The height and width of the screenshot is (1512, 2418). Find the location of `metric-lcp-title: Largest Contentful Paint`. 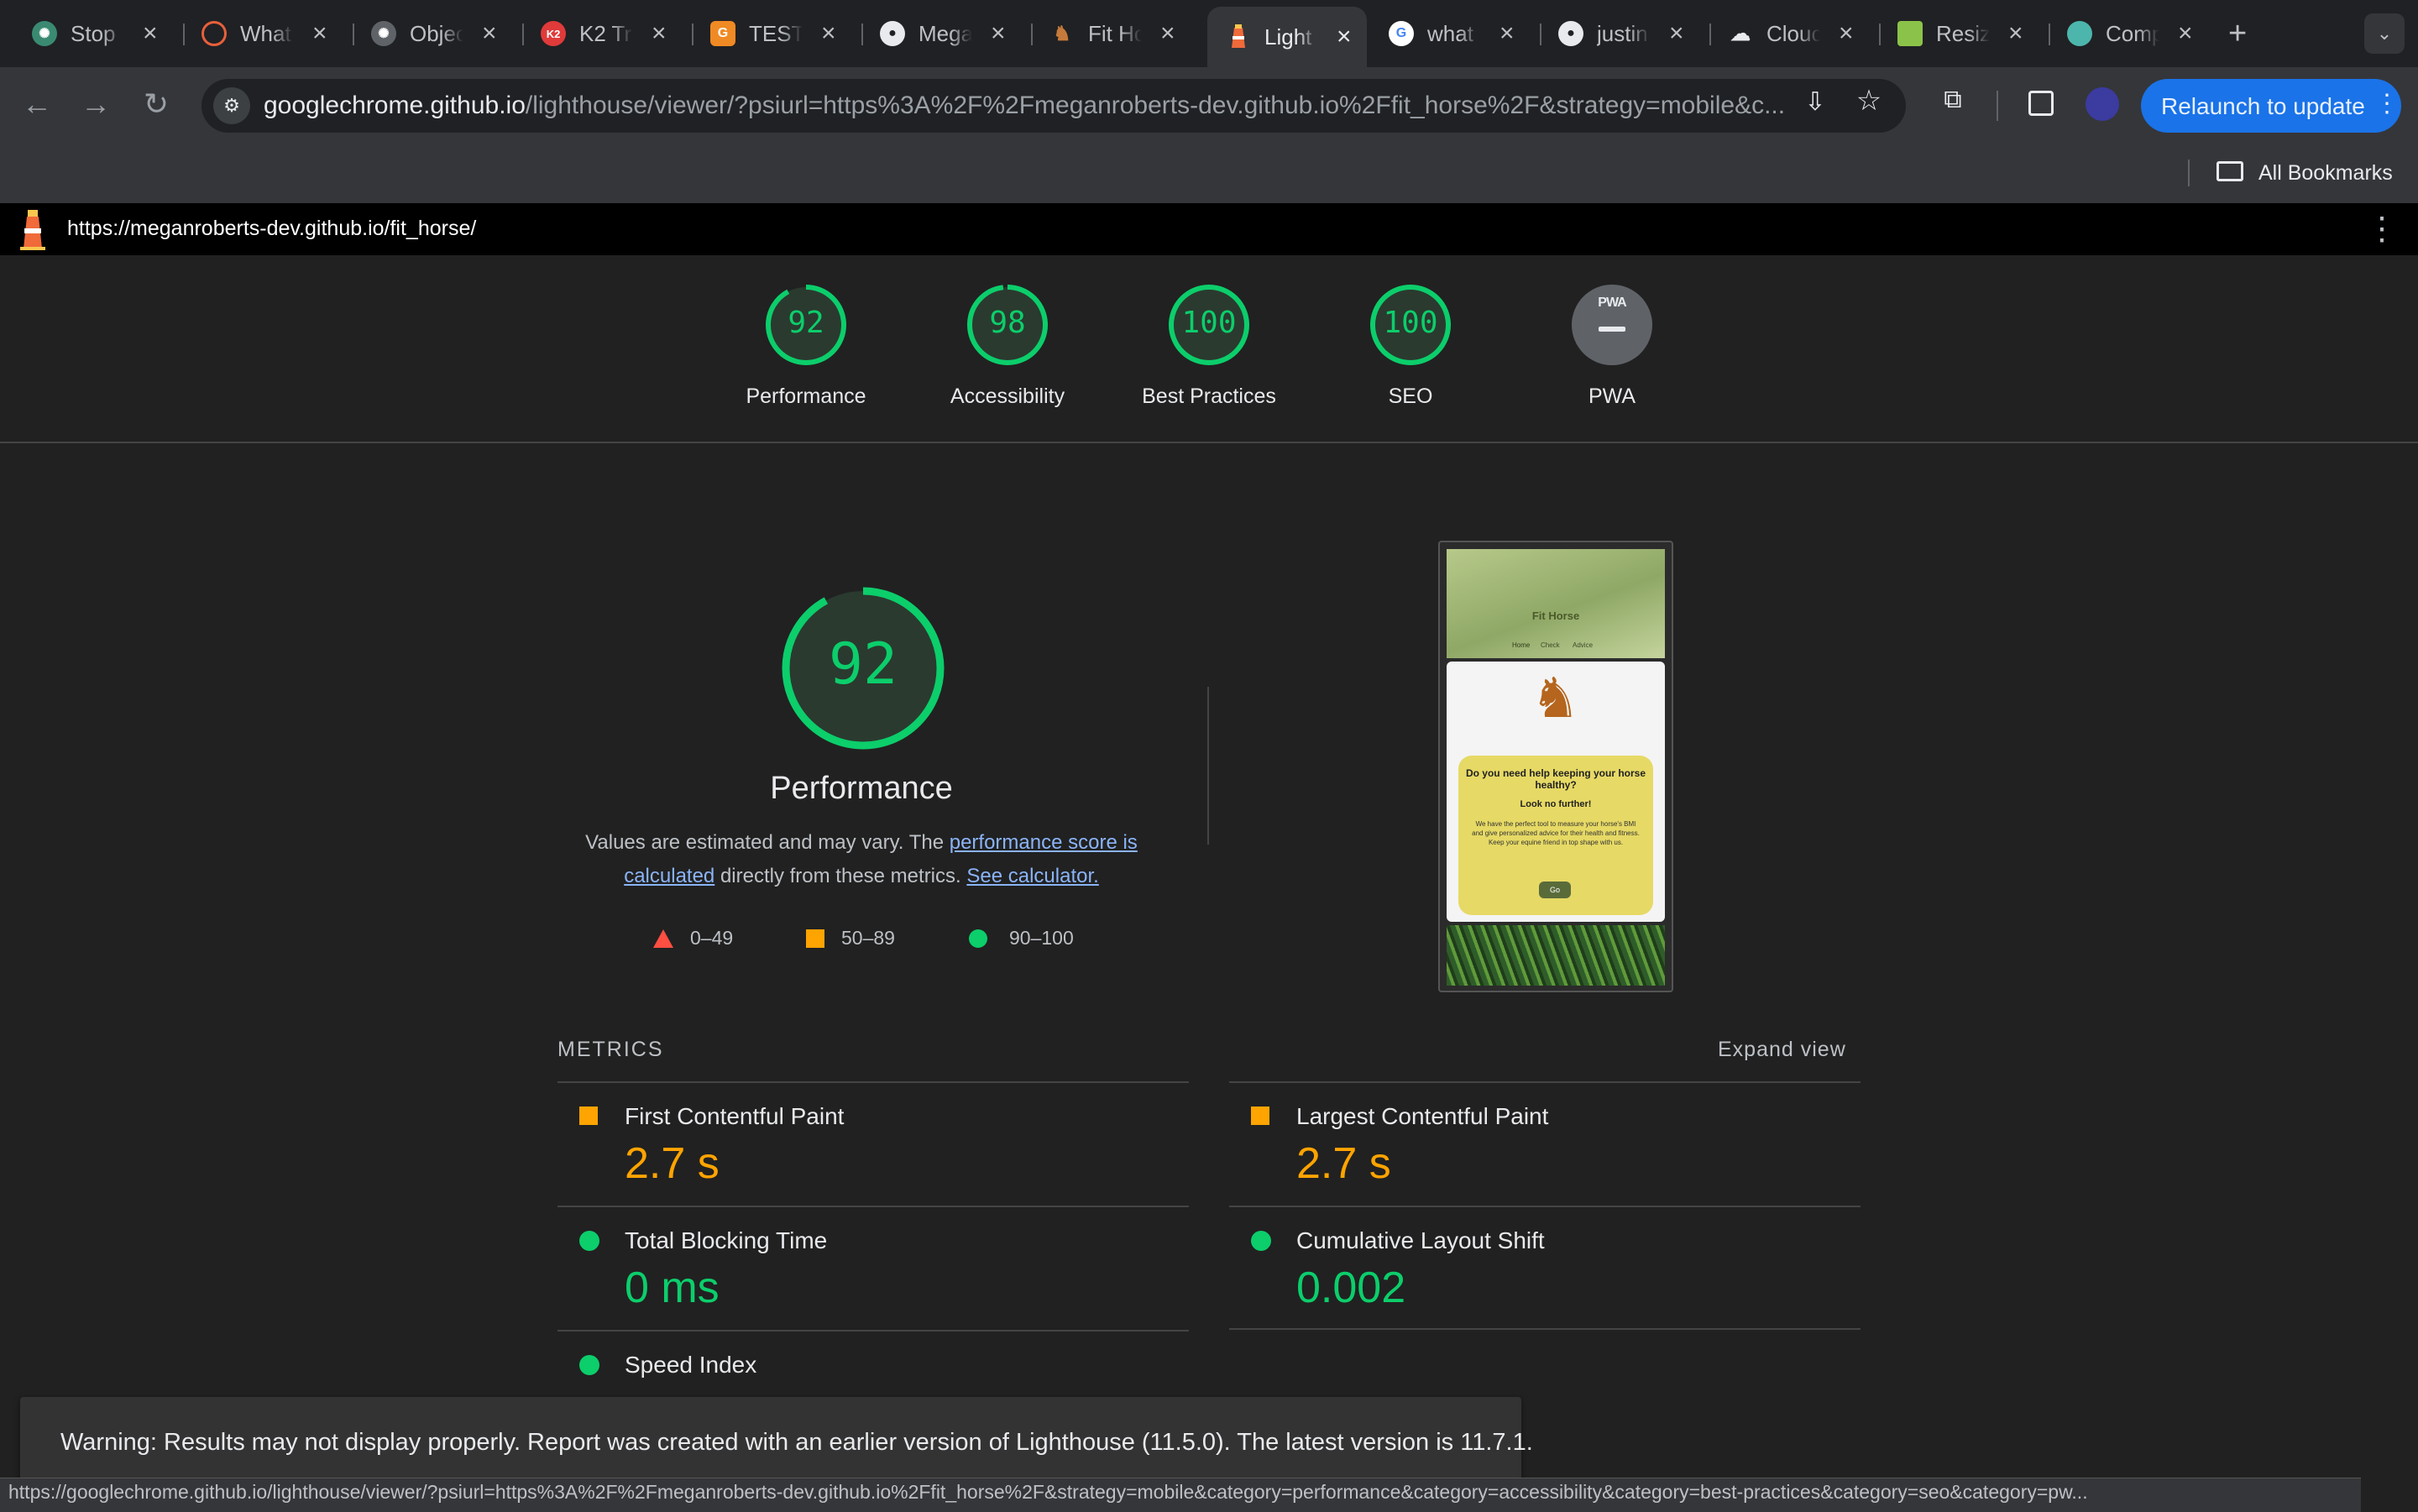

metric-lcp-title: Largest Contentful Paint is located at coordinates (1422, 1116).